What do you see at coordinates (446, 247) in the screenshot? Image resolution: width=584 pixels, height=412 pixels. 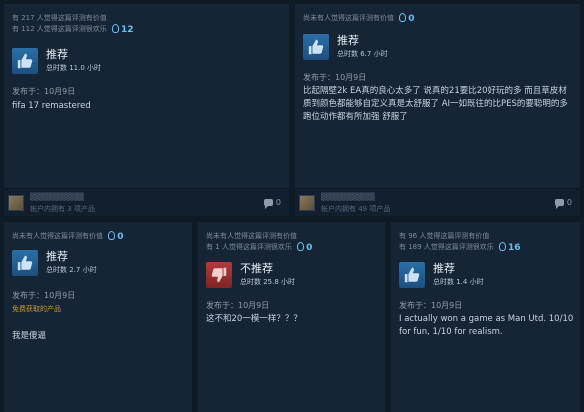 I see `funny-count-text: 有 189 人觉得这篇评测很欢乐` at bounding box center [446, 247].